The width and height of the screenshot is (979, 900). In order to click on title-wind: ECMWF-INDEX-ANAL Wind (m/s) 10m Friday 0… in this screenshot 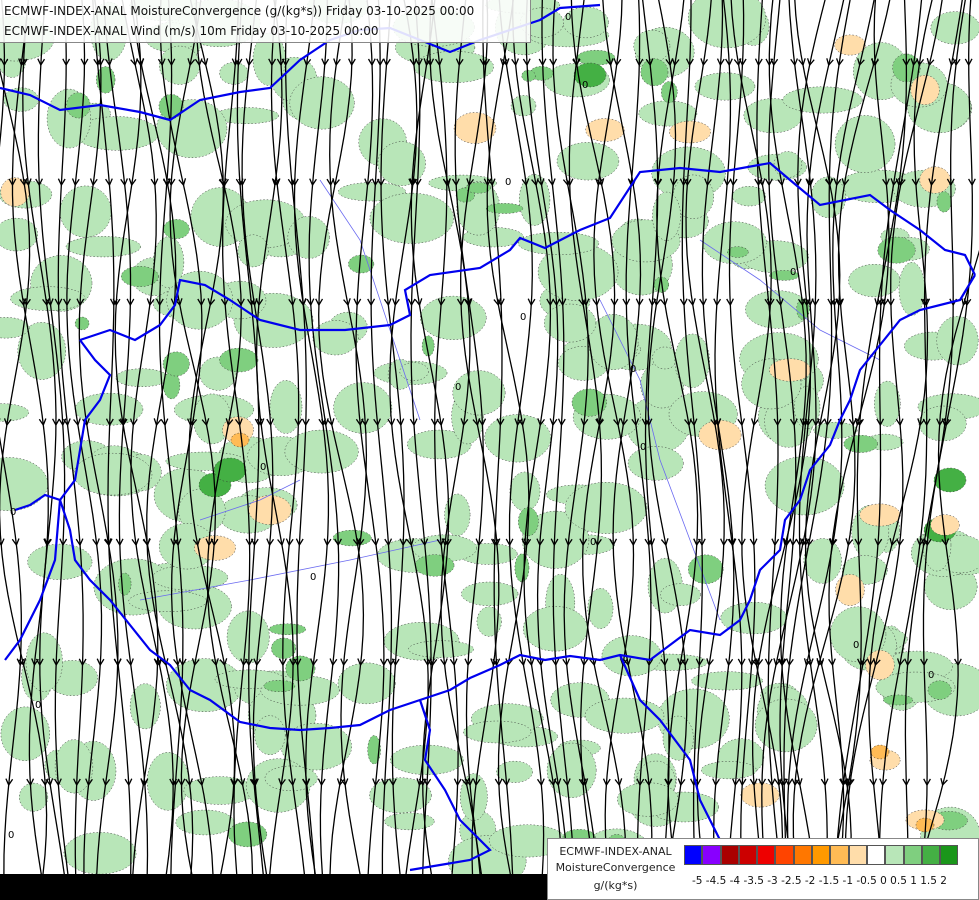, I will do `click(191, 31)`.